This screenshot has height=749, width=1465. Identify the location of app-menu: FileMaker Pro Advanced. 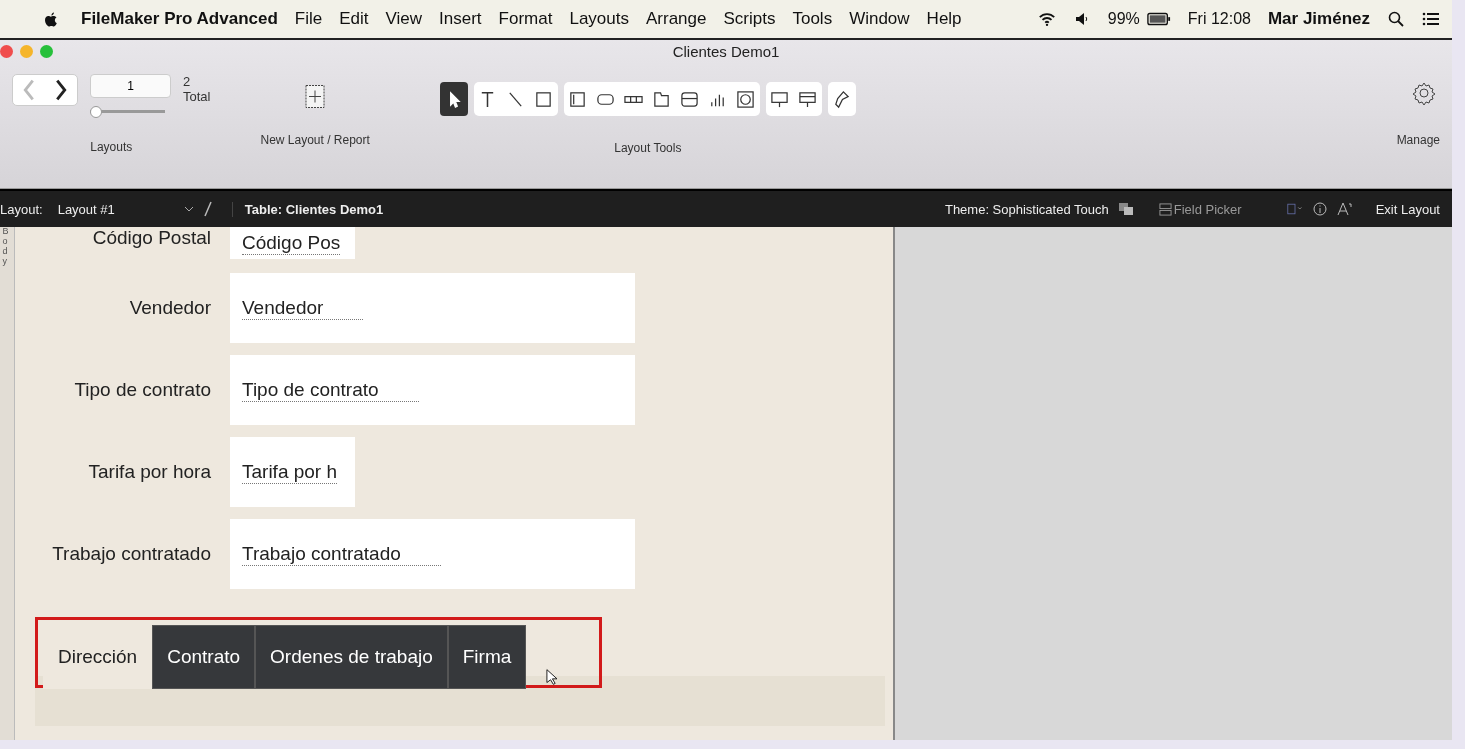
(179, 19).